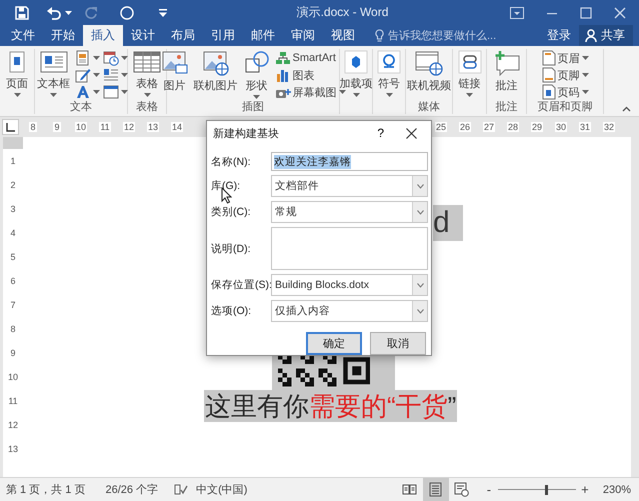 The height and width of the screenshot is (501, 639). What do you see at coordinates (83, 75) in the screenshot?
I see `signature-icon` at bounding box center [83, 75].